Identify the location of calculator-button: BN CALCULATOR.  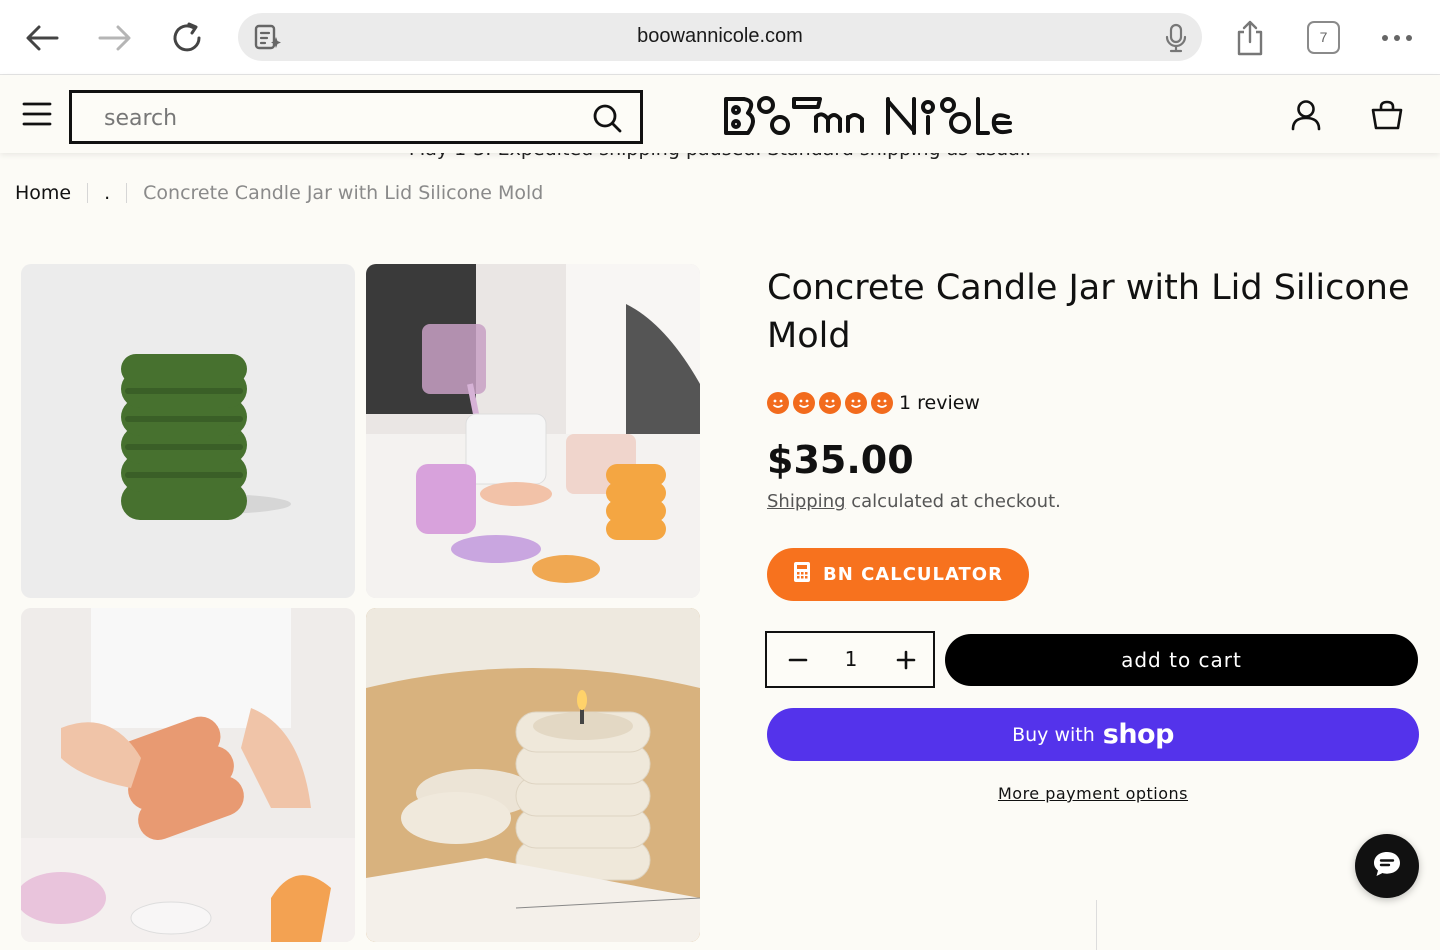
(898, 574).